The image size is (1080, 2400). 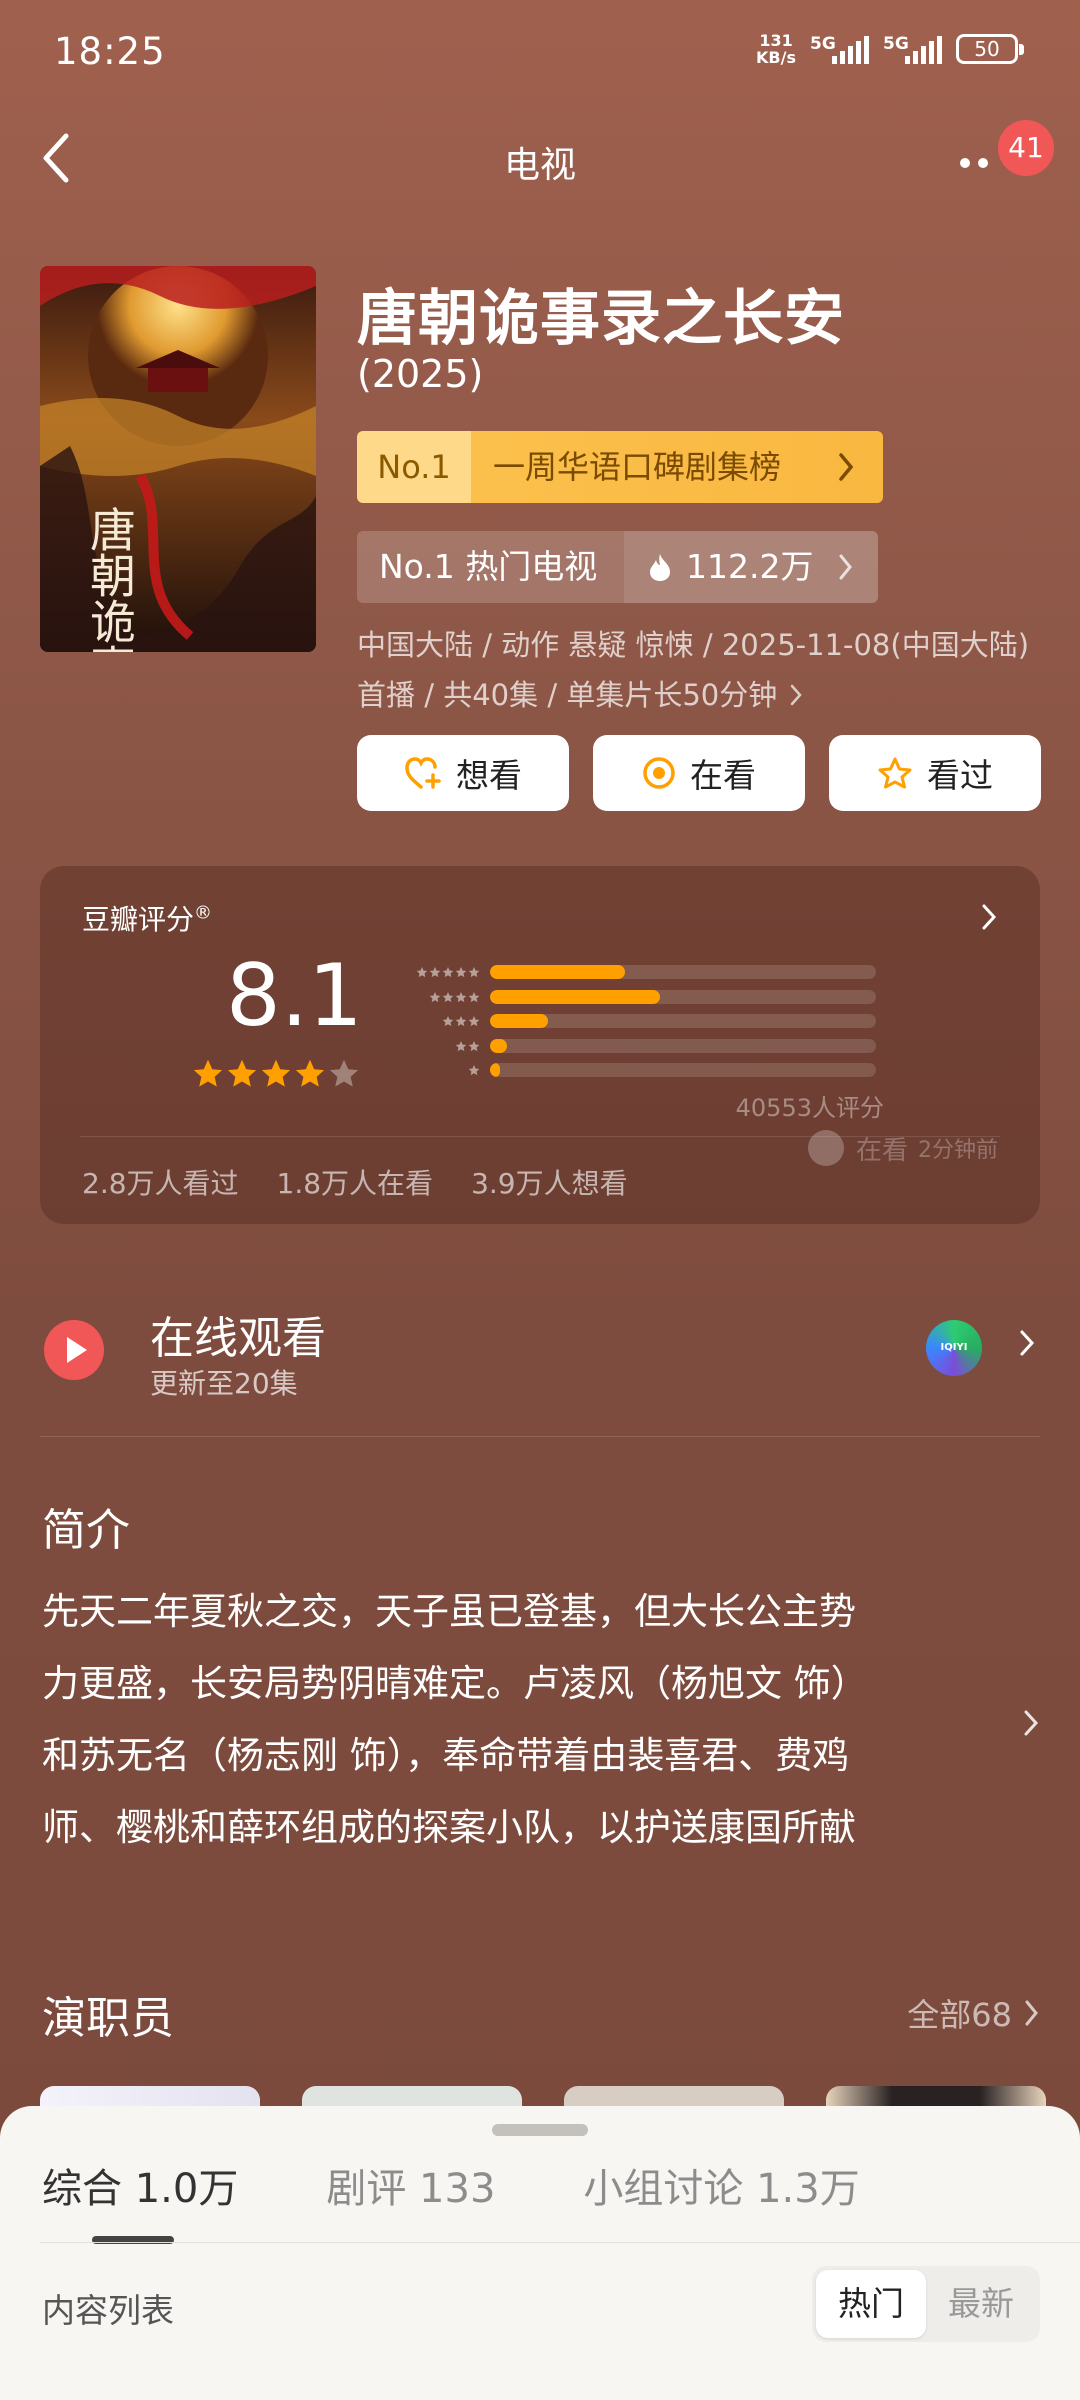 I want to click on more-icon, so click(x=974, y=163).